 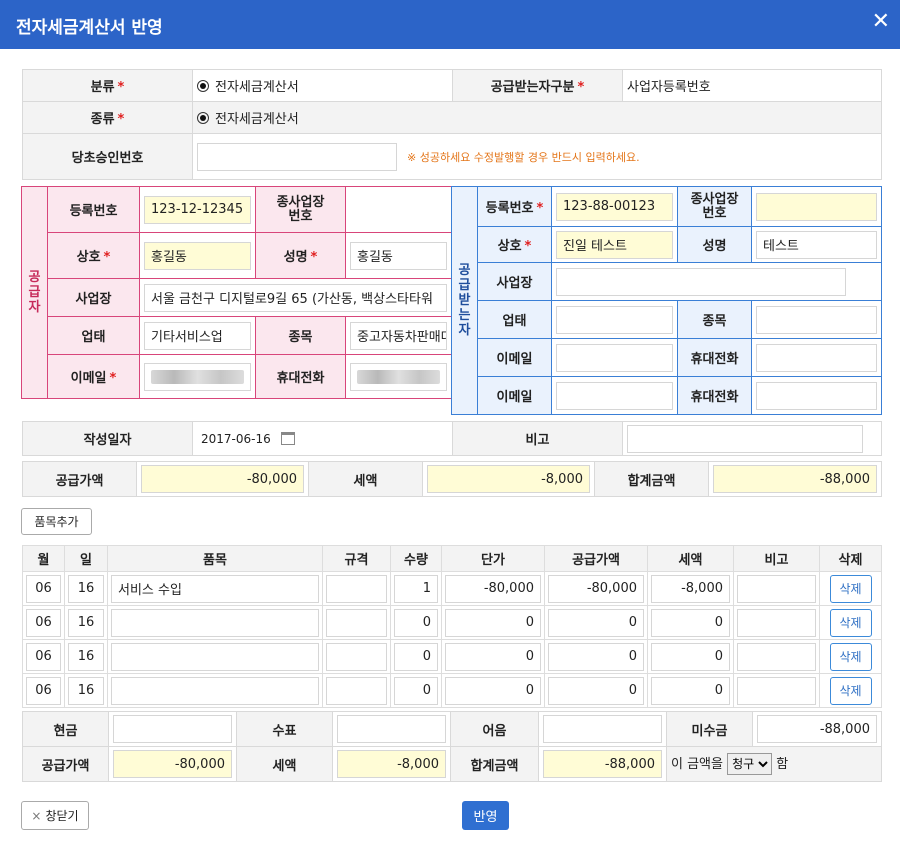 I want to click on qty-input: 1, so click(x=416, y=588).